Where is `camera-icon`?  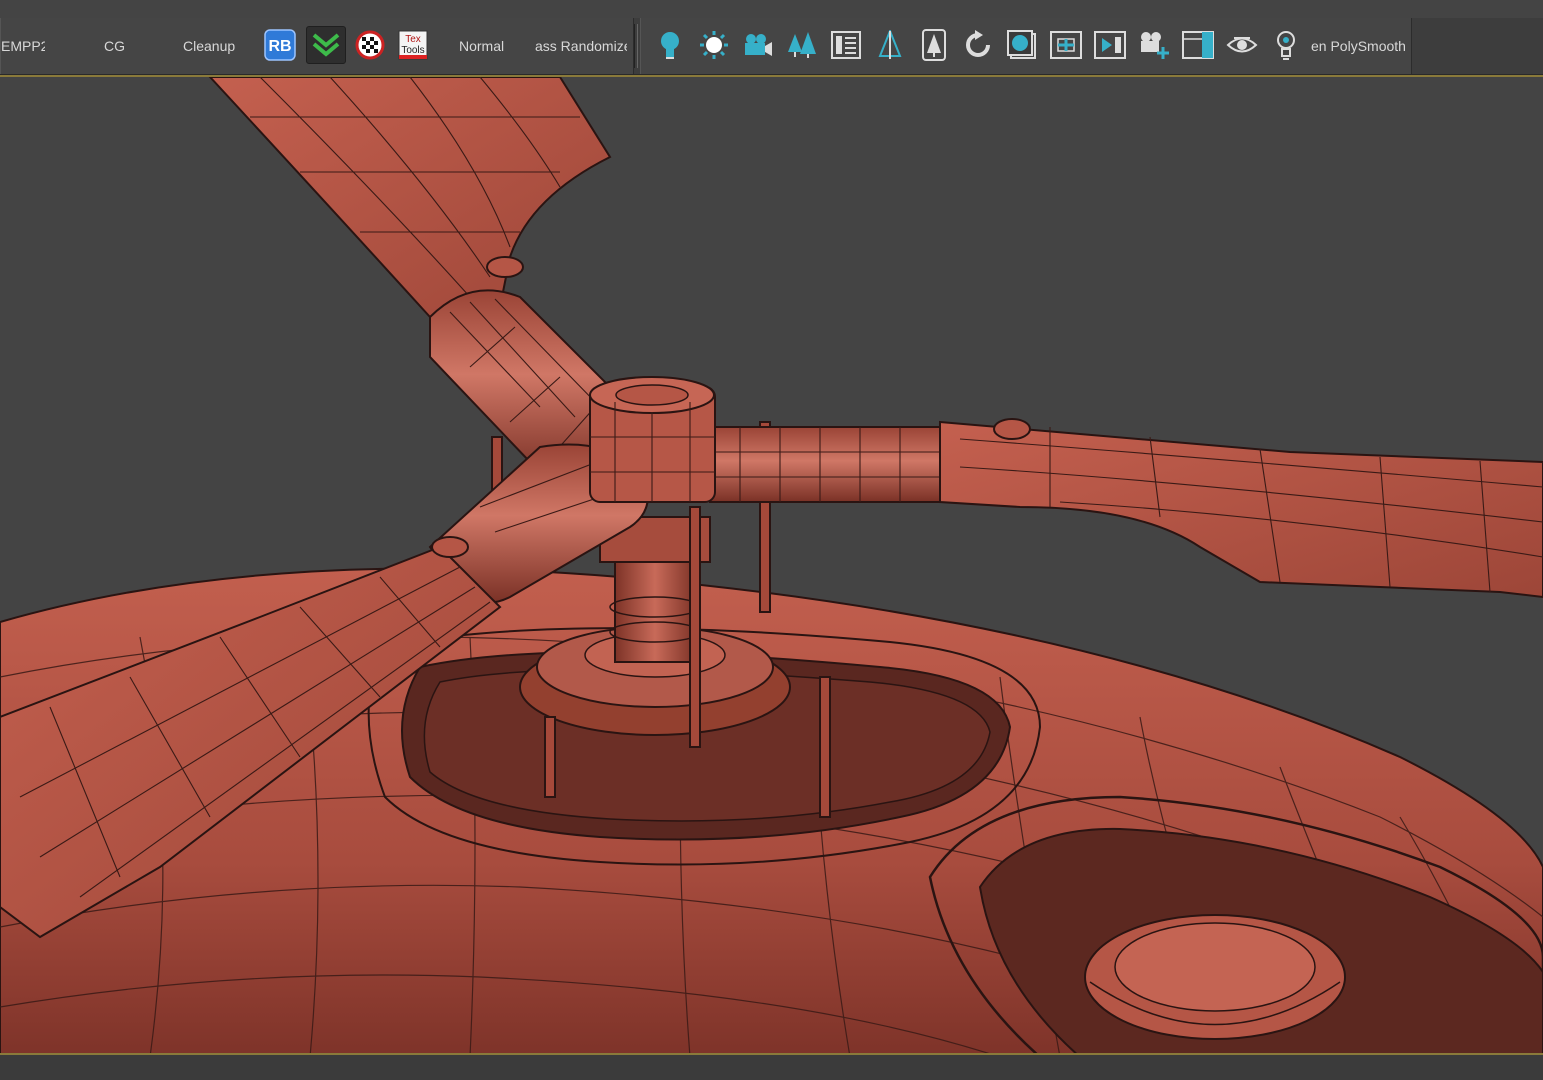
camera-icon is located at coordinates (758, 45).